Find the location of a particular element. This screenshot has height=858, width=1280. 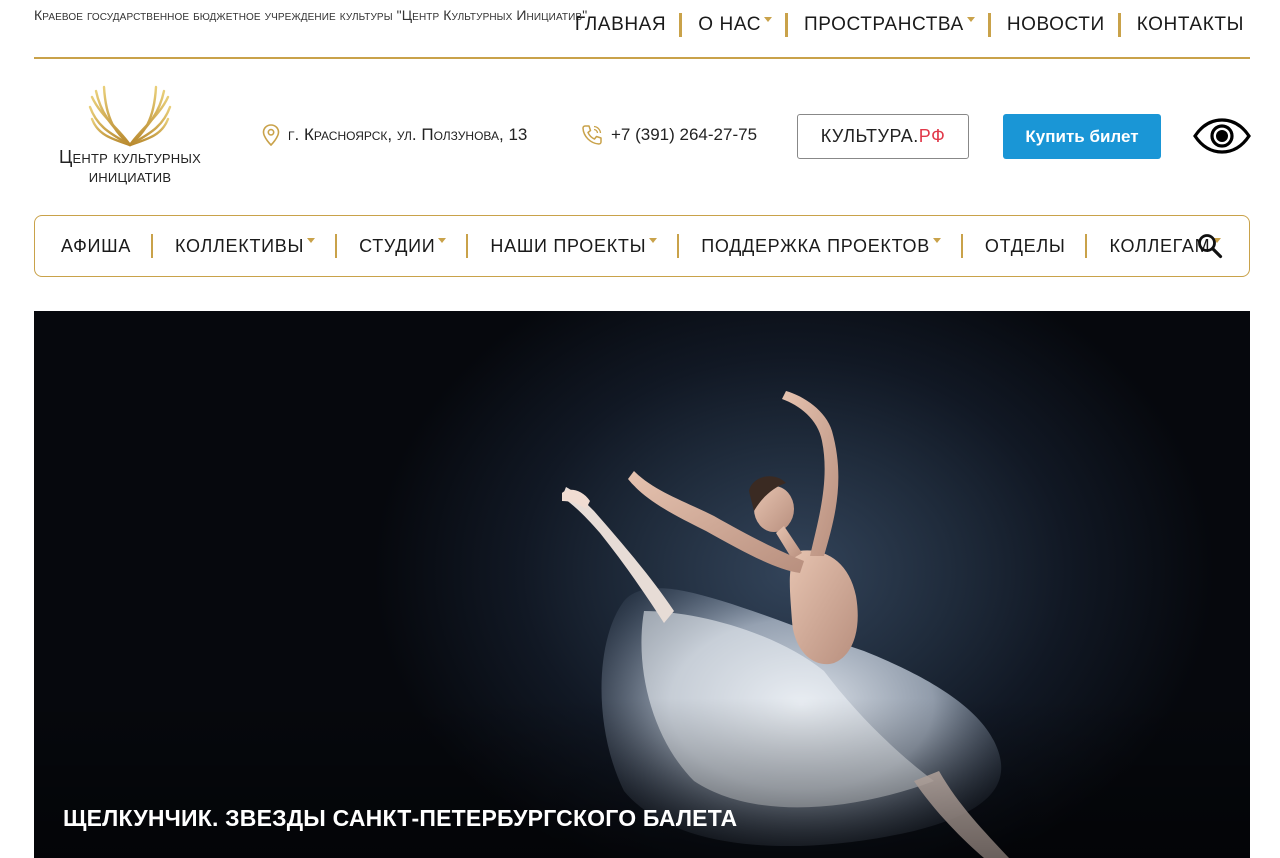

kultura-rf-label: РФ is located at coordinates (932, 136).